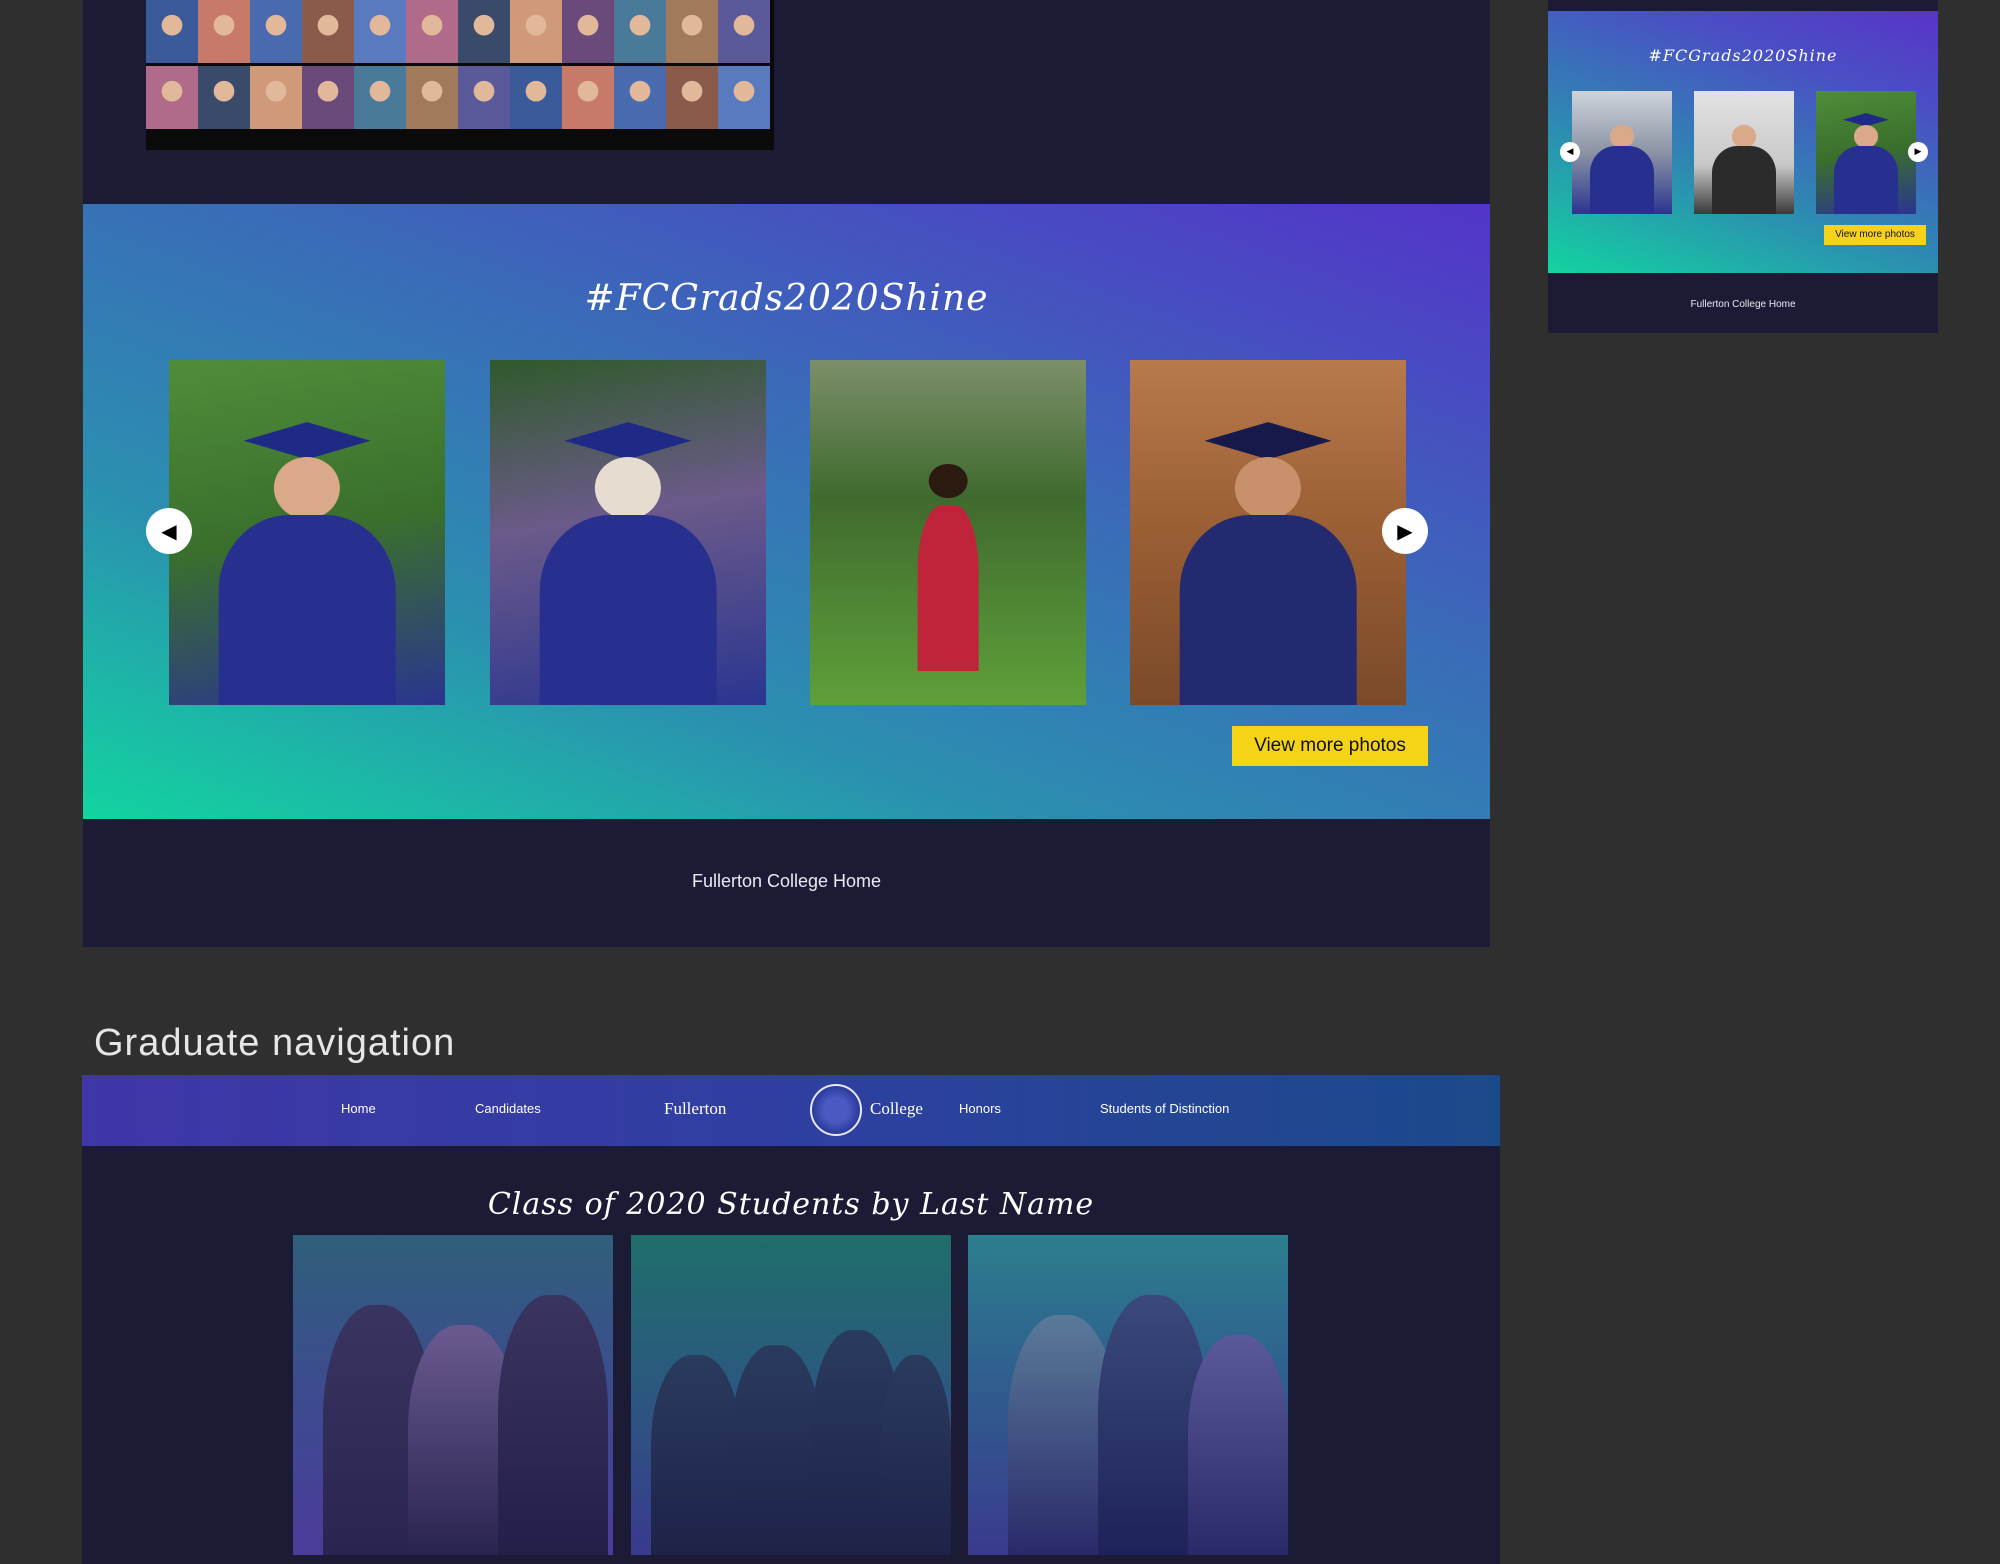  I want to click on carousel-next-button: ▶, so click(1405, 531).